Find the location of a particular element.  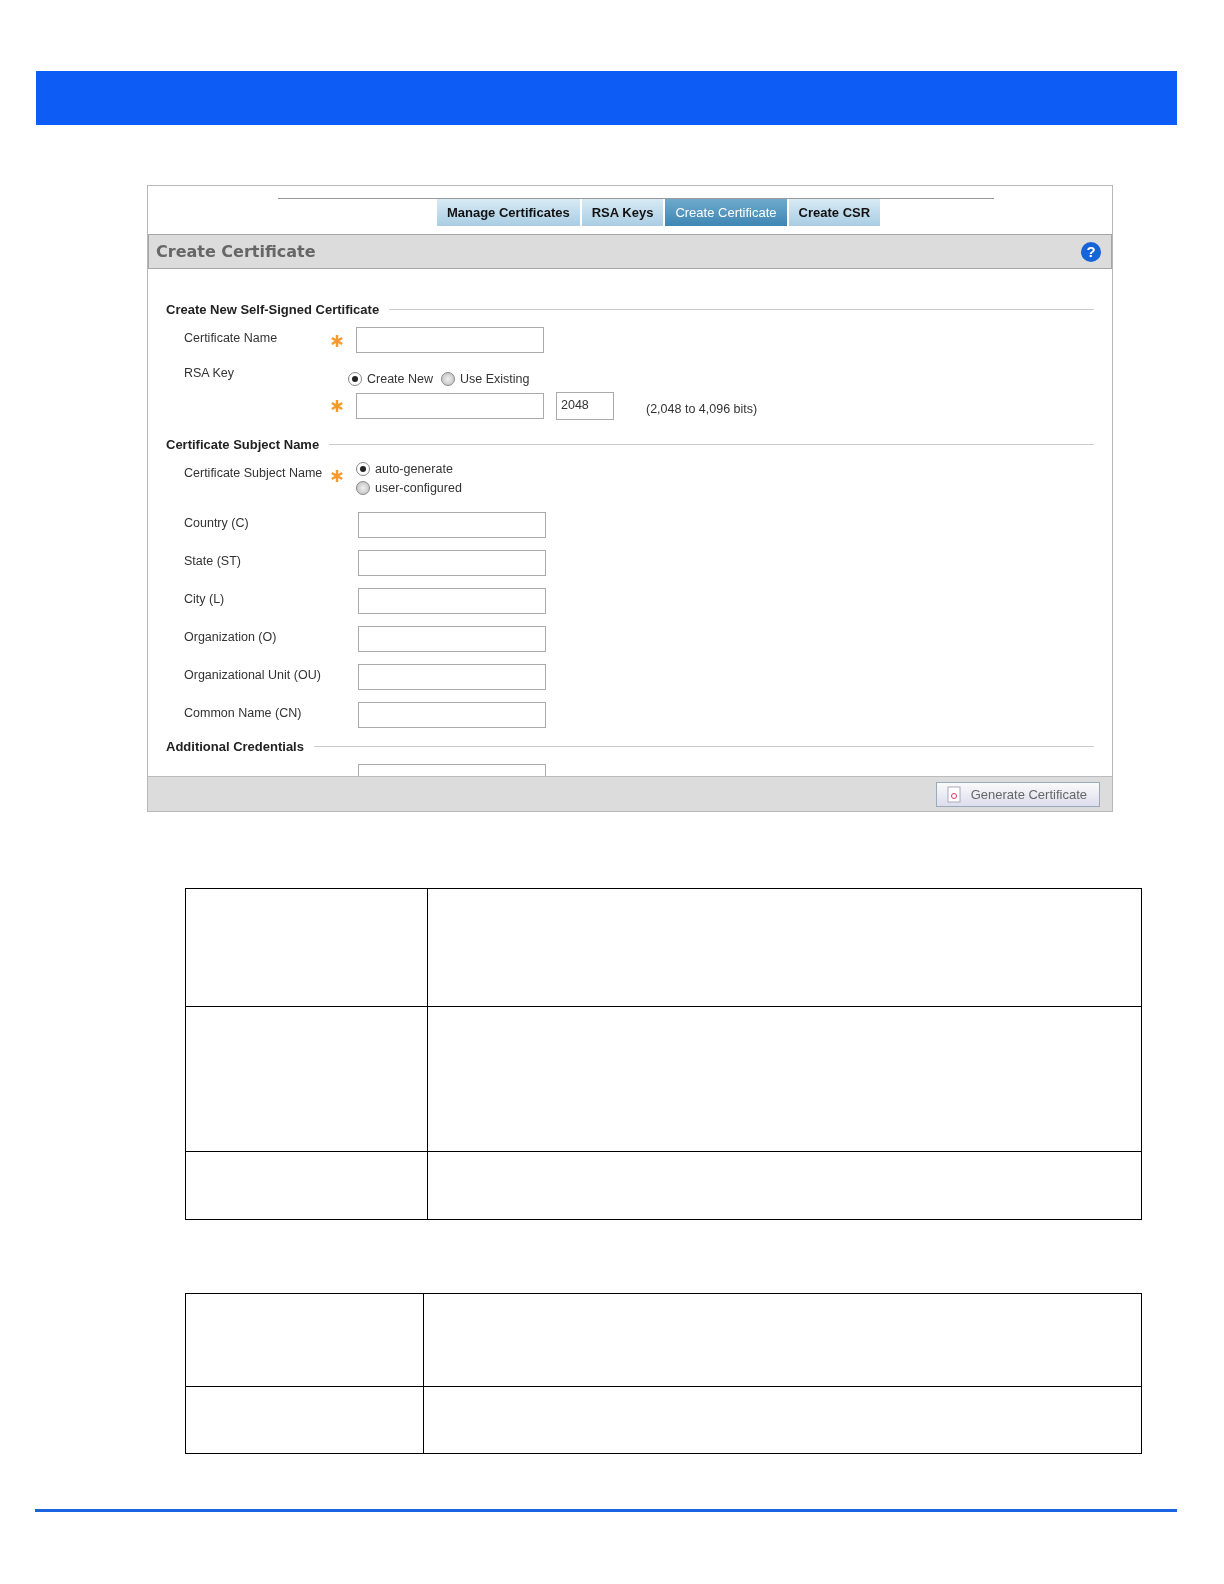

range-hint: (2,048 to 4,096 bits) is located at coordinates (702, 408).